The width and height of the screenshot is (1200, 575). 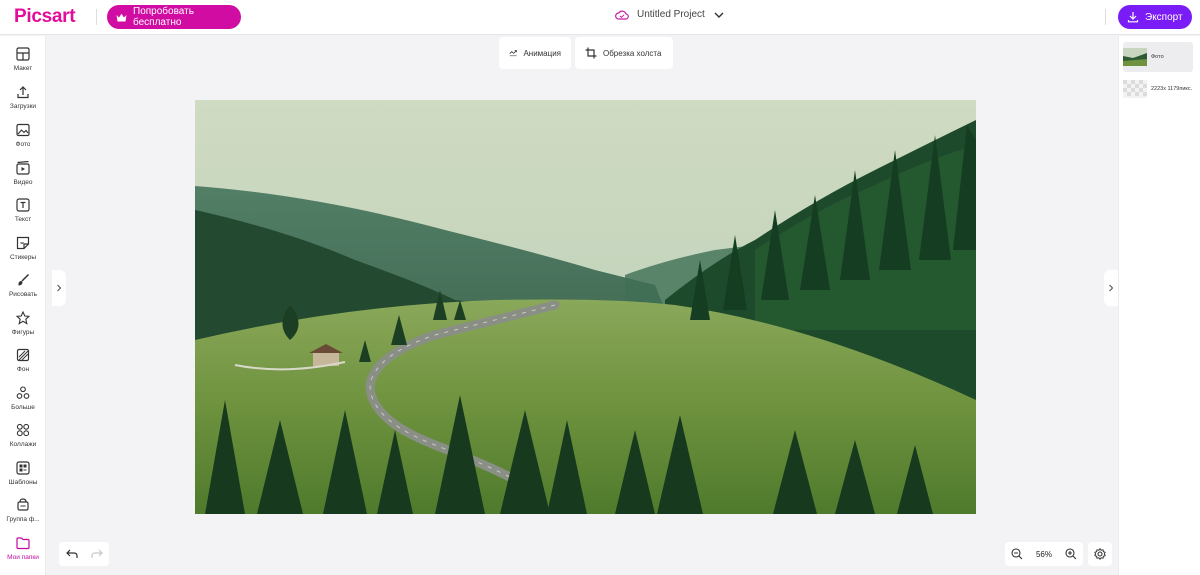 What do you see at coordinates (23, 553) in the screenshot?
I see `sidebar-item-my-folders: Мои папки` at bounding box center [23, 553].